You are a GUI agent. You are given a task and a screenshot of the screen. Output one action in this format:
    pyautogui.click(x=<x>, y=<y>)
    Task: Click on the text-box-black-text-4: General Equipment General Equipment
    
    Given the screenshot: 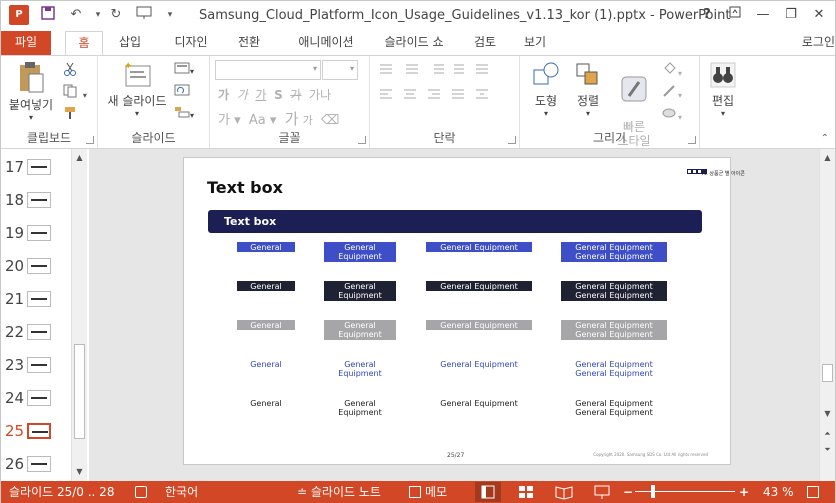 What is the action you would take?
    pyautogui.click(x=614, y=408)
    